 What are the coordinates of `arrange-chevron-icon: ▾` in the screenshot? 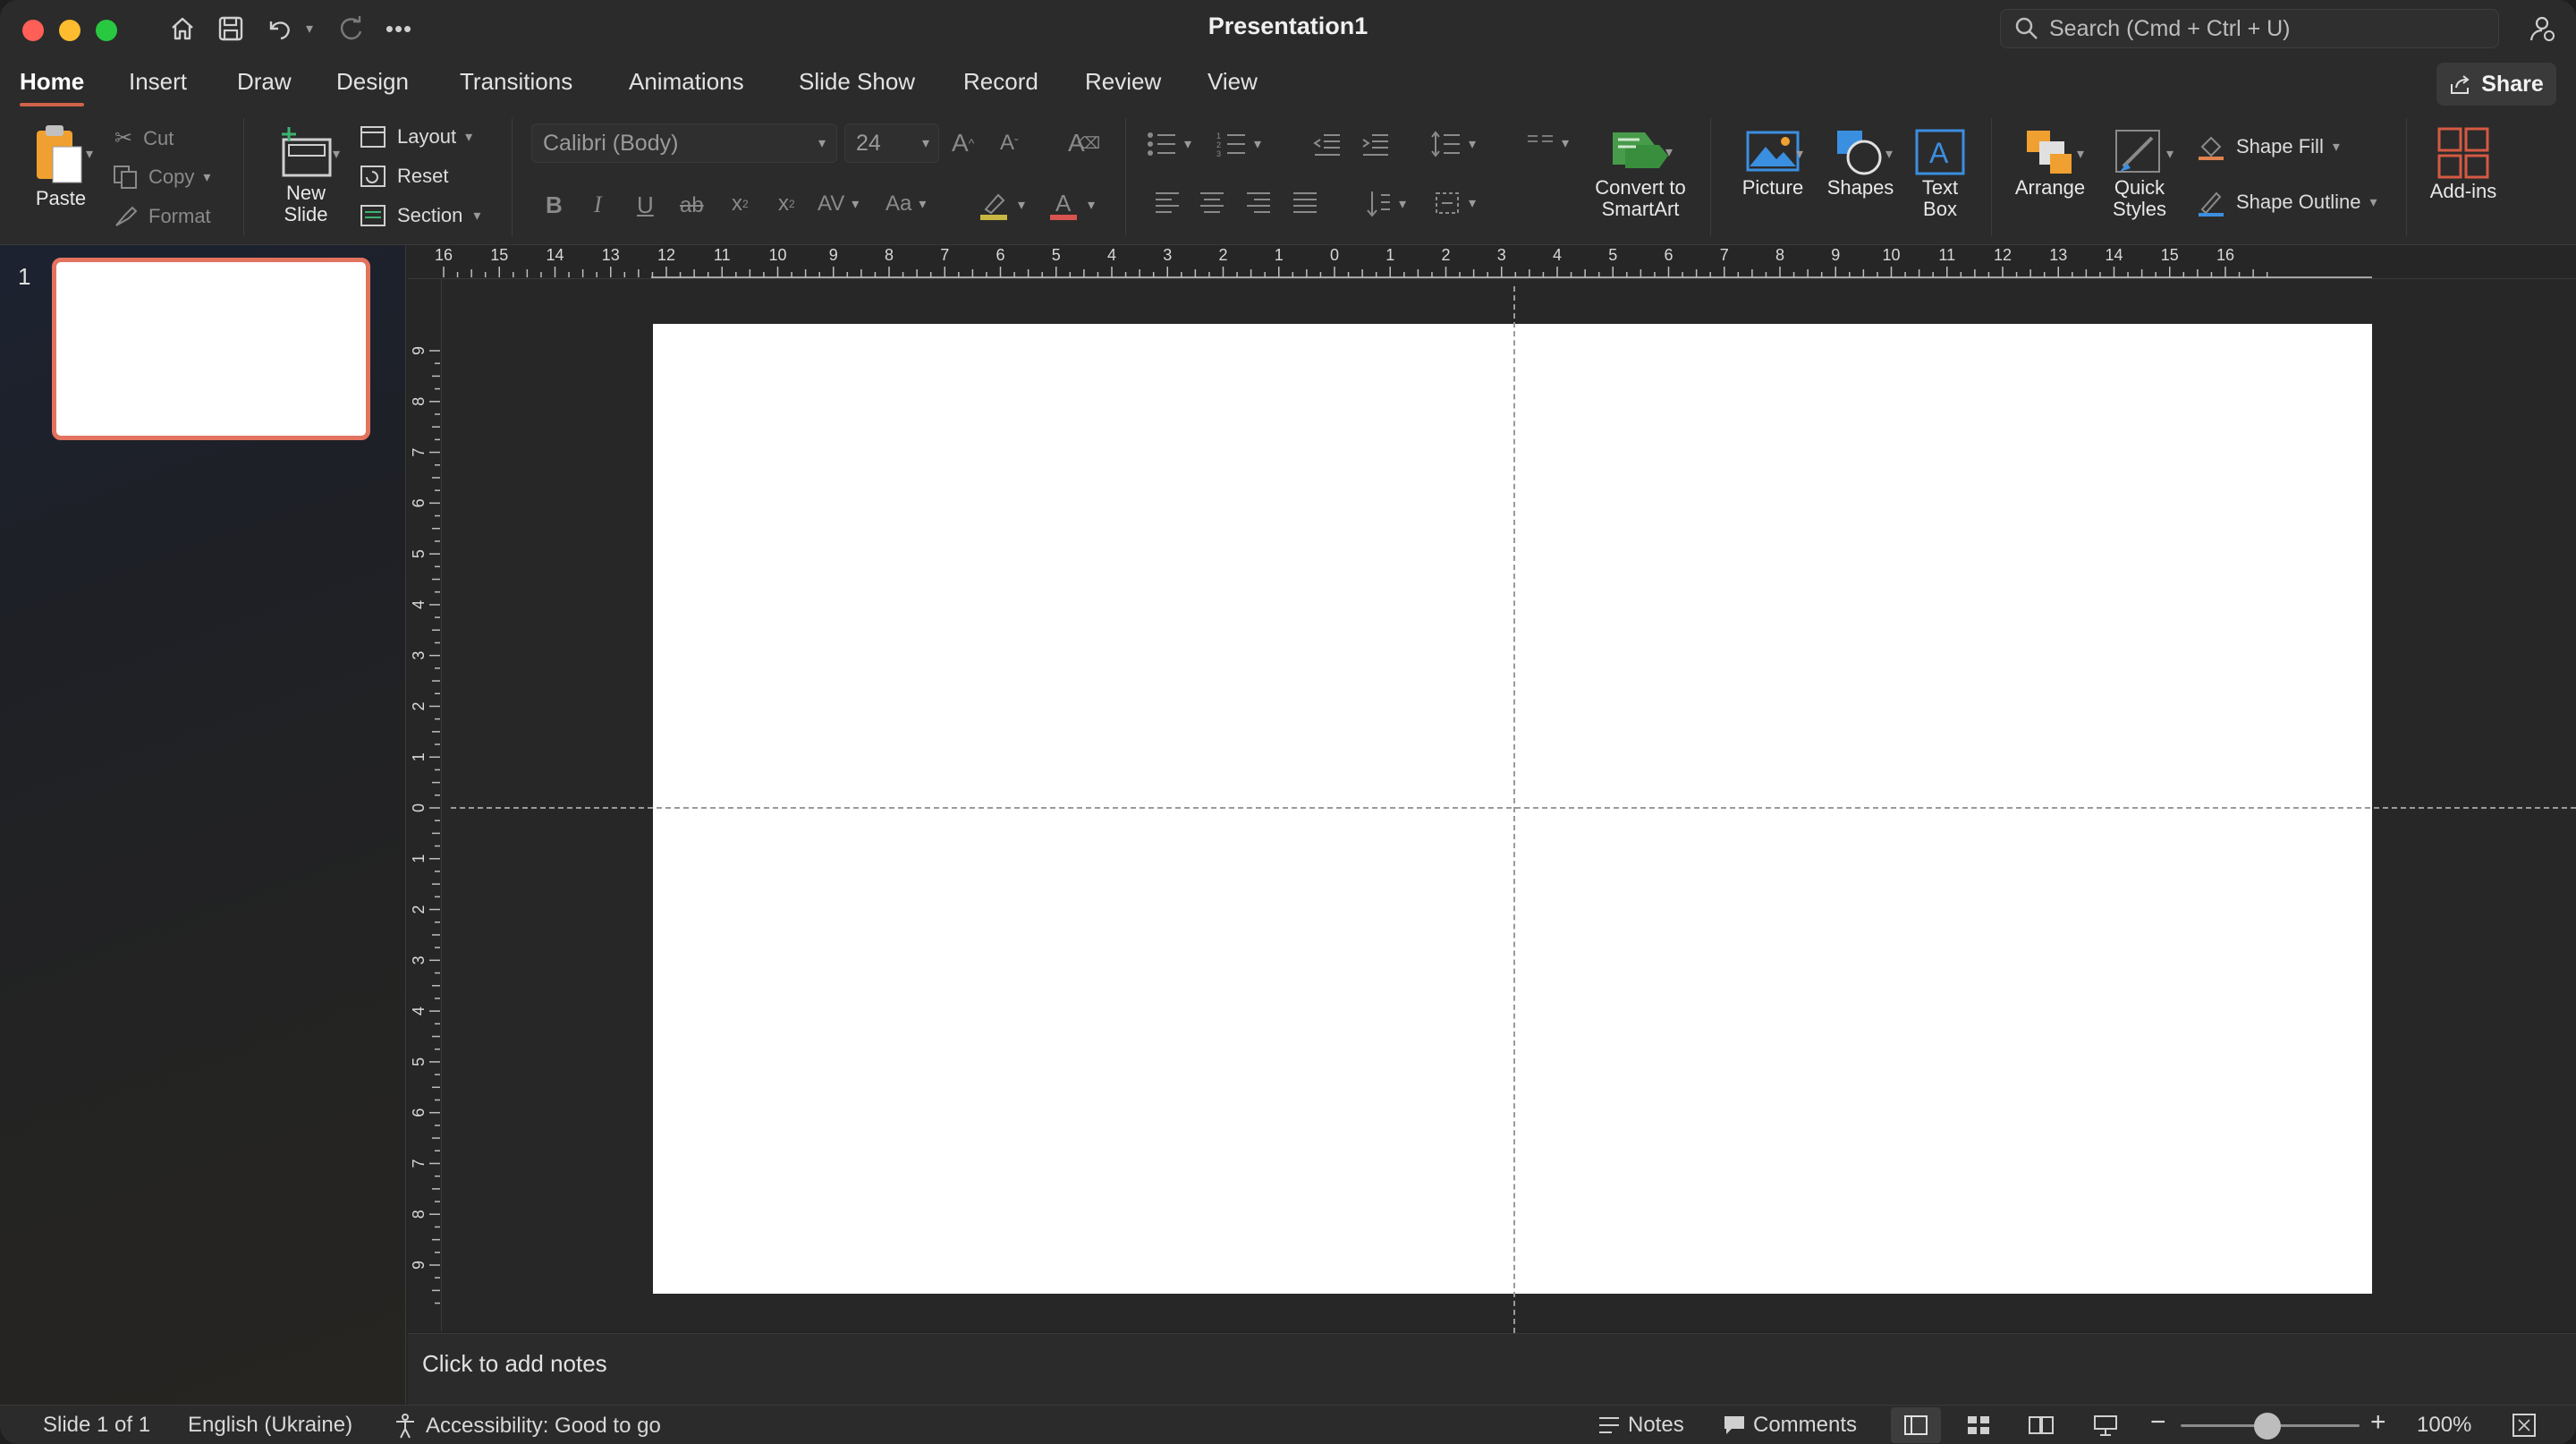 It's located at (2080, 154).